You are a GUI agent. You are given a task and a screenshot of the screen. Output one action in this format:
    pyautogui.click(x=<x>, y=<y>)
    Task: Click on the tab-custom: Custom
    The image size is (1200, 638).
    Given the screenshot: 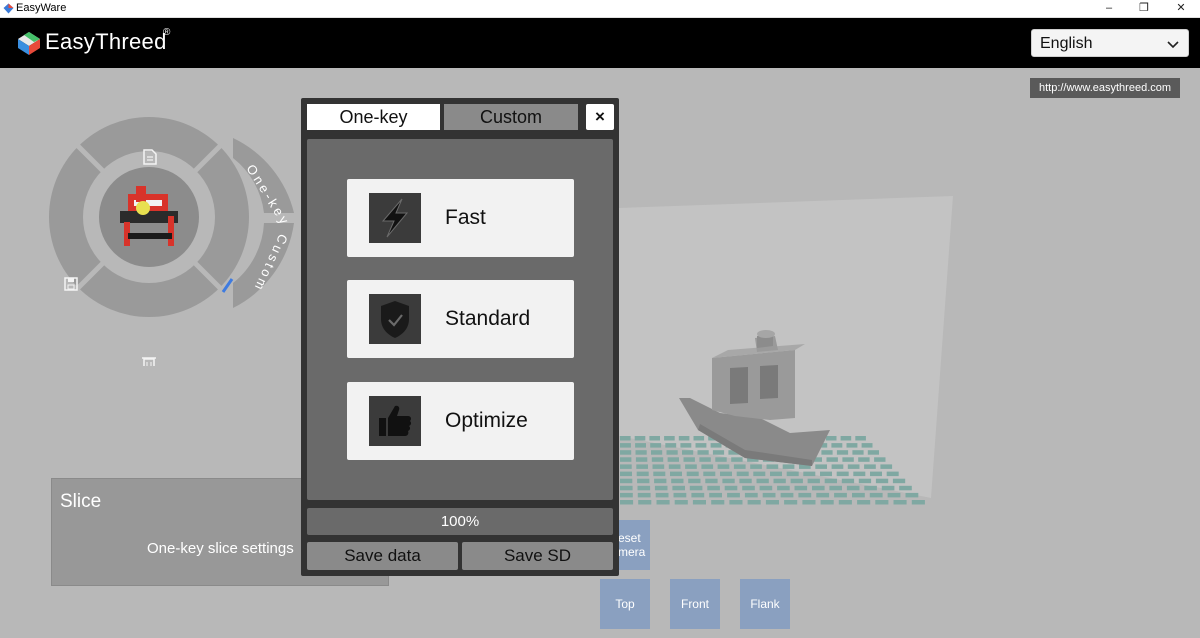 What is the action you would take?
    pyautogui.click(x=511, y=117)
    